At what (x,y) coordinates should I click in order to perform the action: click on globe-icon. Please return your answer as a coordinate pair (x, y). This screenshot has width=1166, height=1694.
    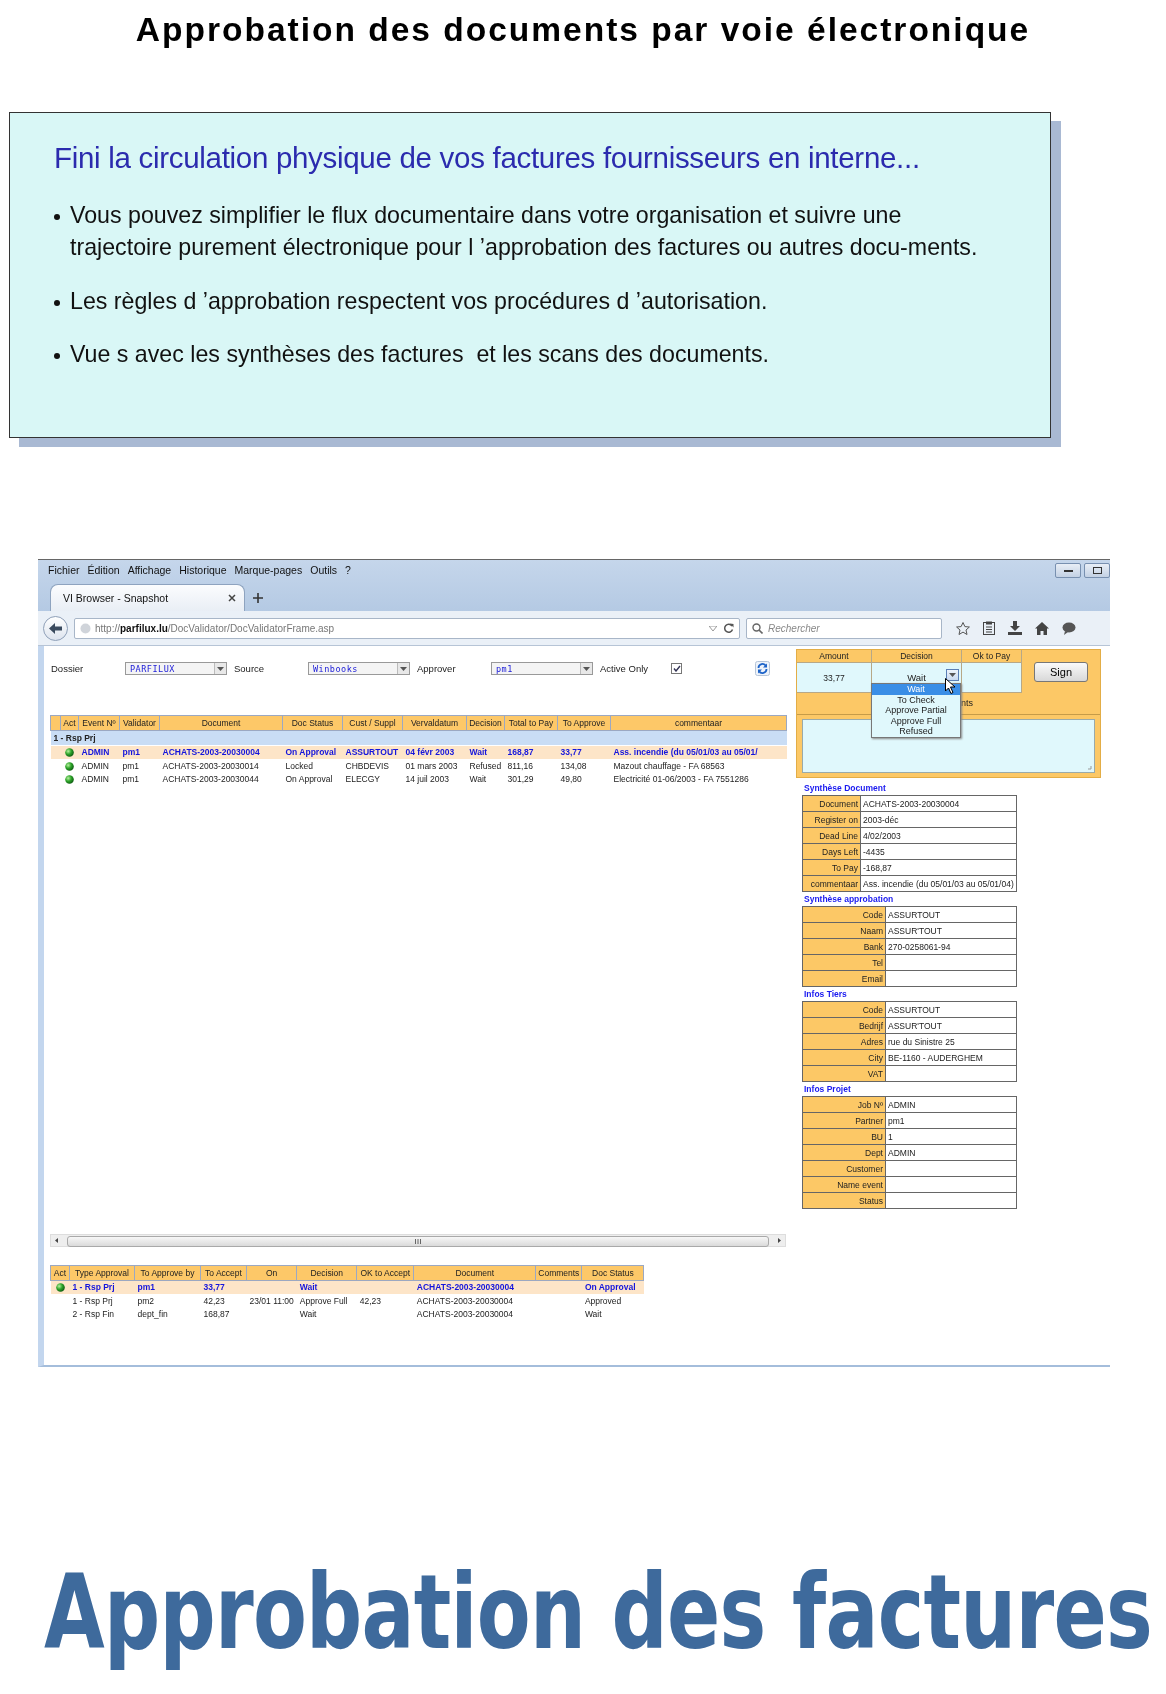
    Looking at the image, I should click on (85, 628).